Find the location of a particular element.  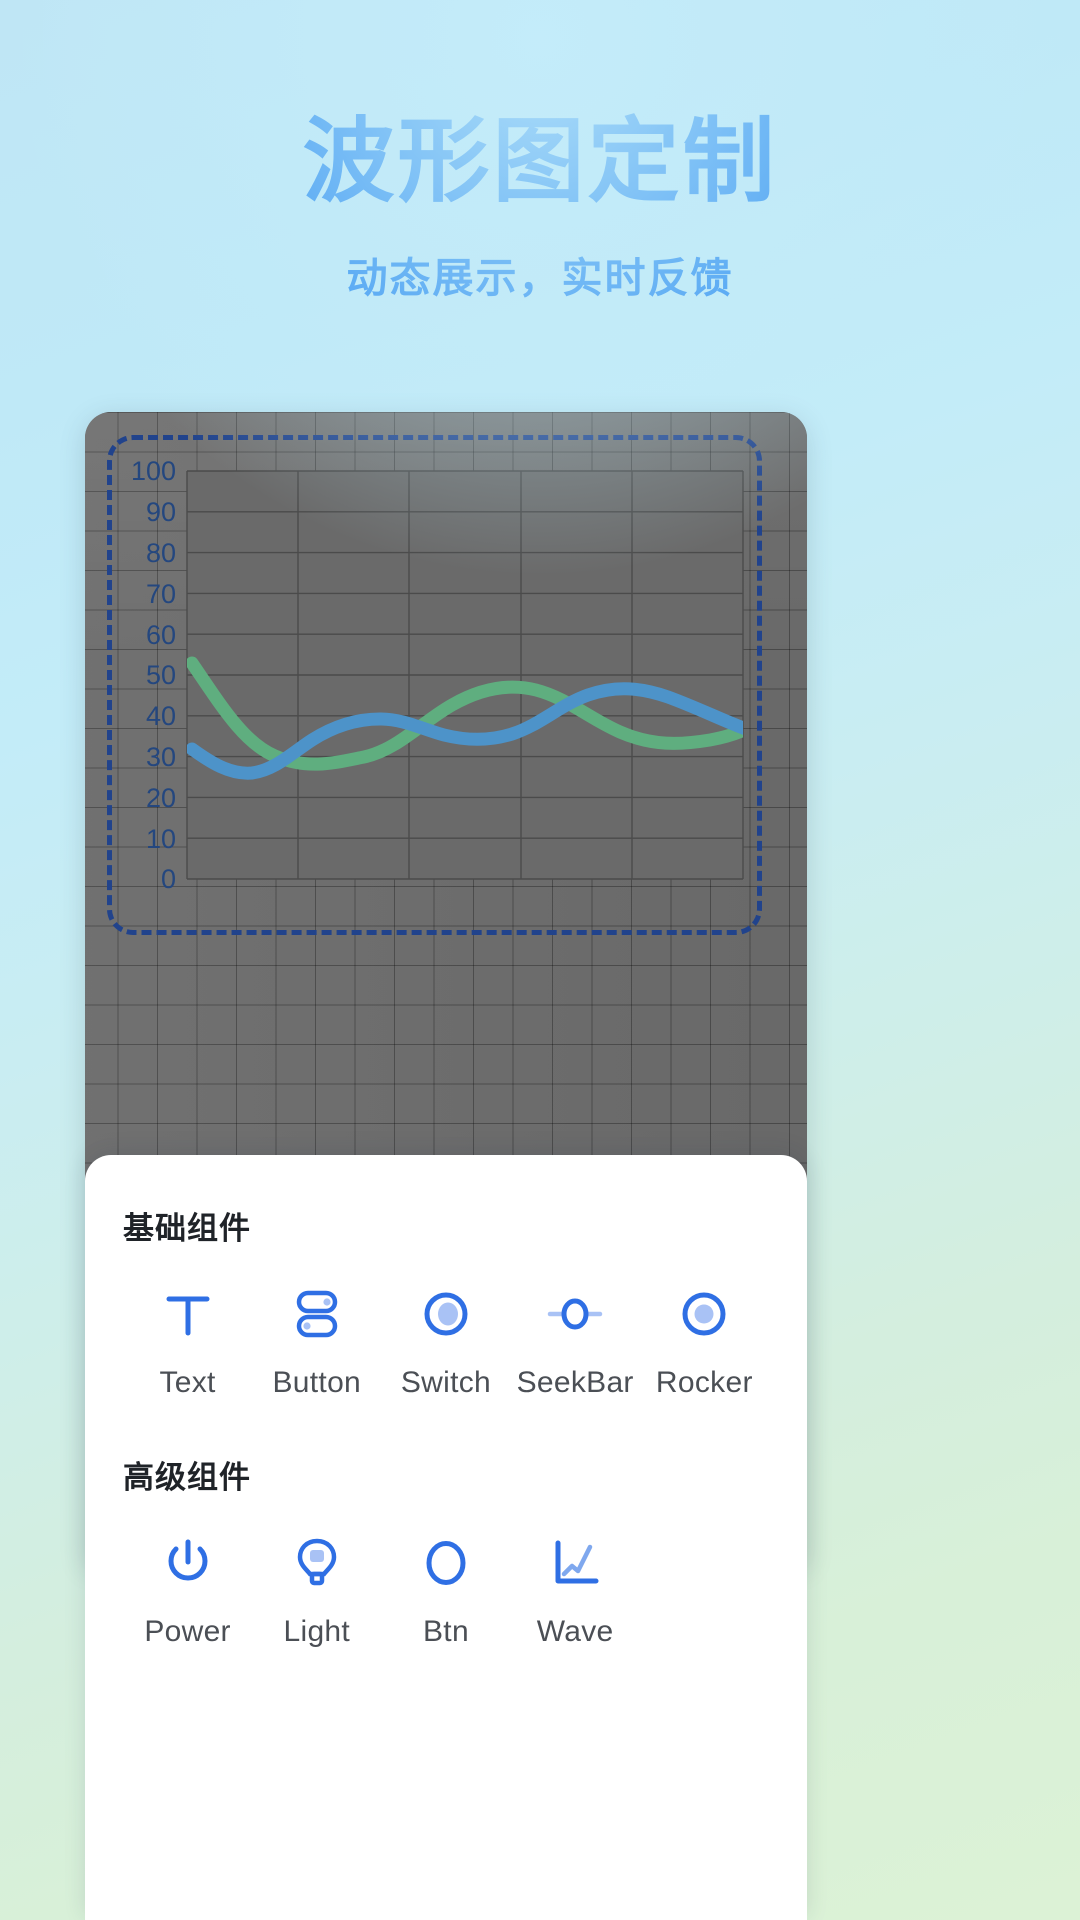

y-tick-80: 80 is located at coordinates (161, 553).